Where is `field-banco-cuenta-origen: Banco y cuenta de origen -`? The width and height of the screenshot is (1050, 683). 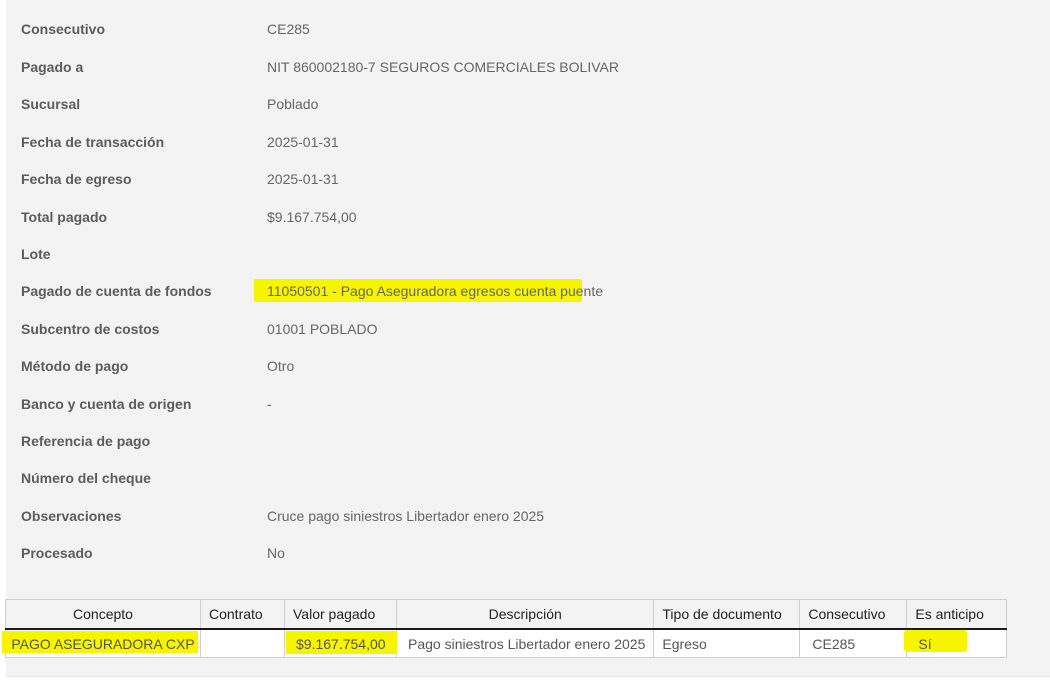
field-banco-cuenta-origen: Banco y cuenta de origen - is located at coordinates (526, 404).